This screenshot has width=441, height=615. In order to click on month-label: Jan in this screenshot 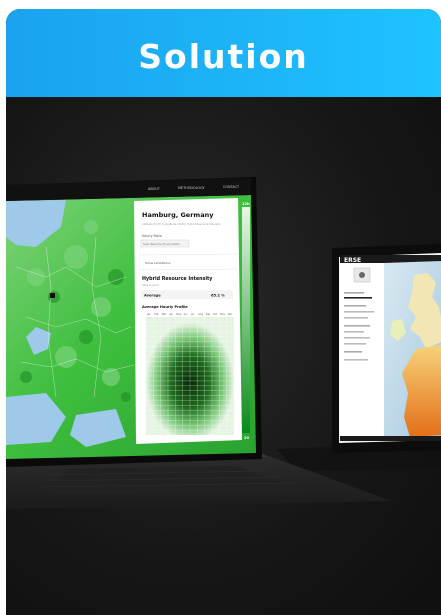, I will do `click(148, 314)`.